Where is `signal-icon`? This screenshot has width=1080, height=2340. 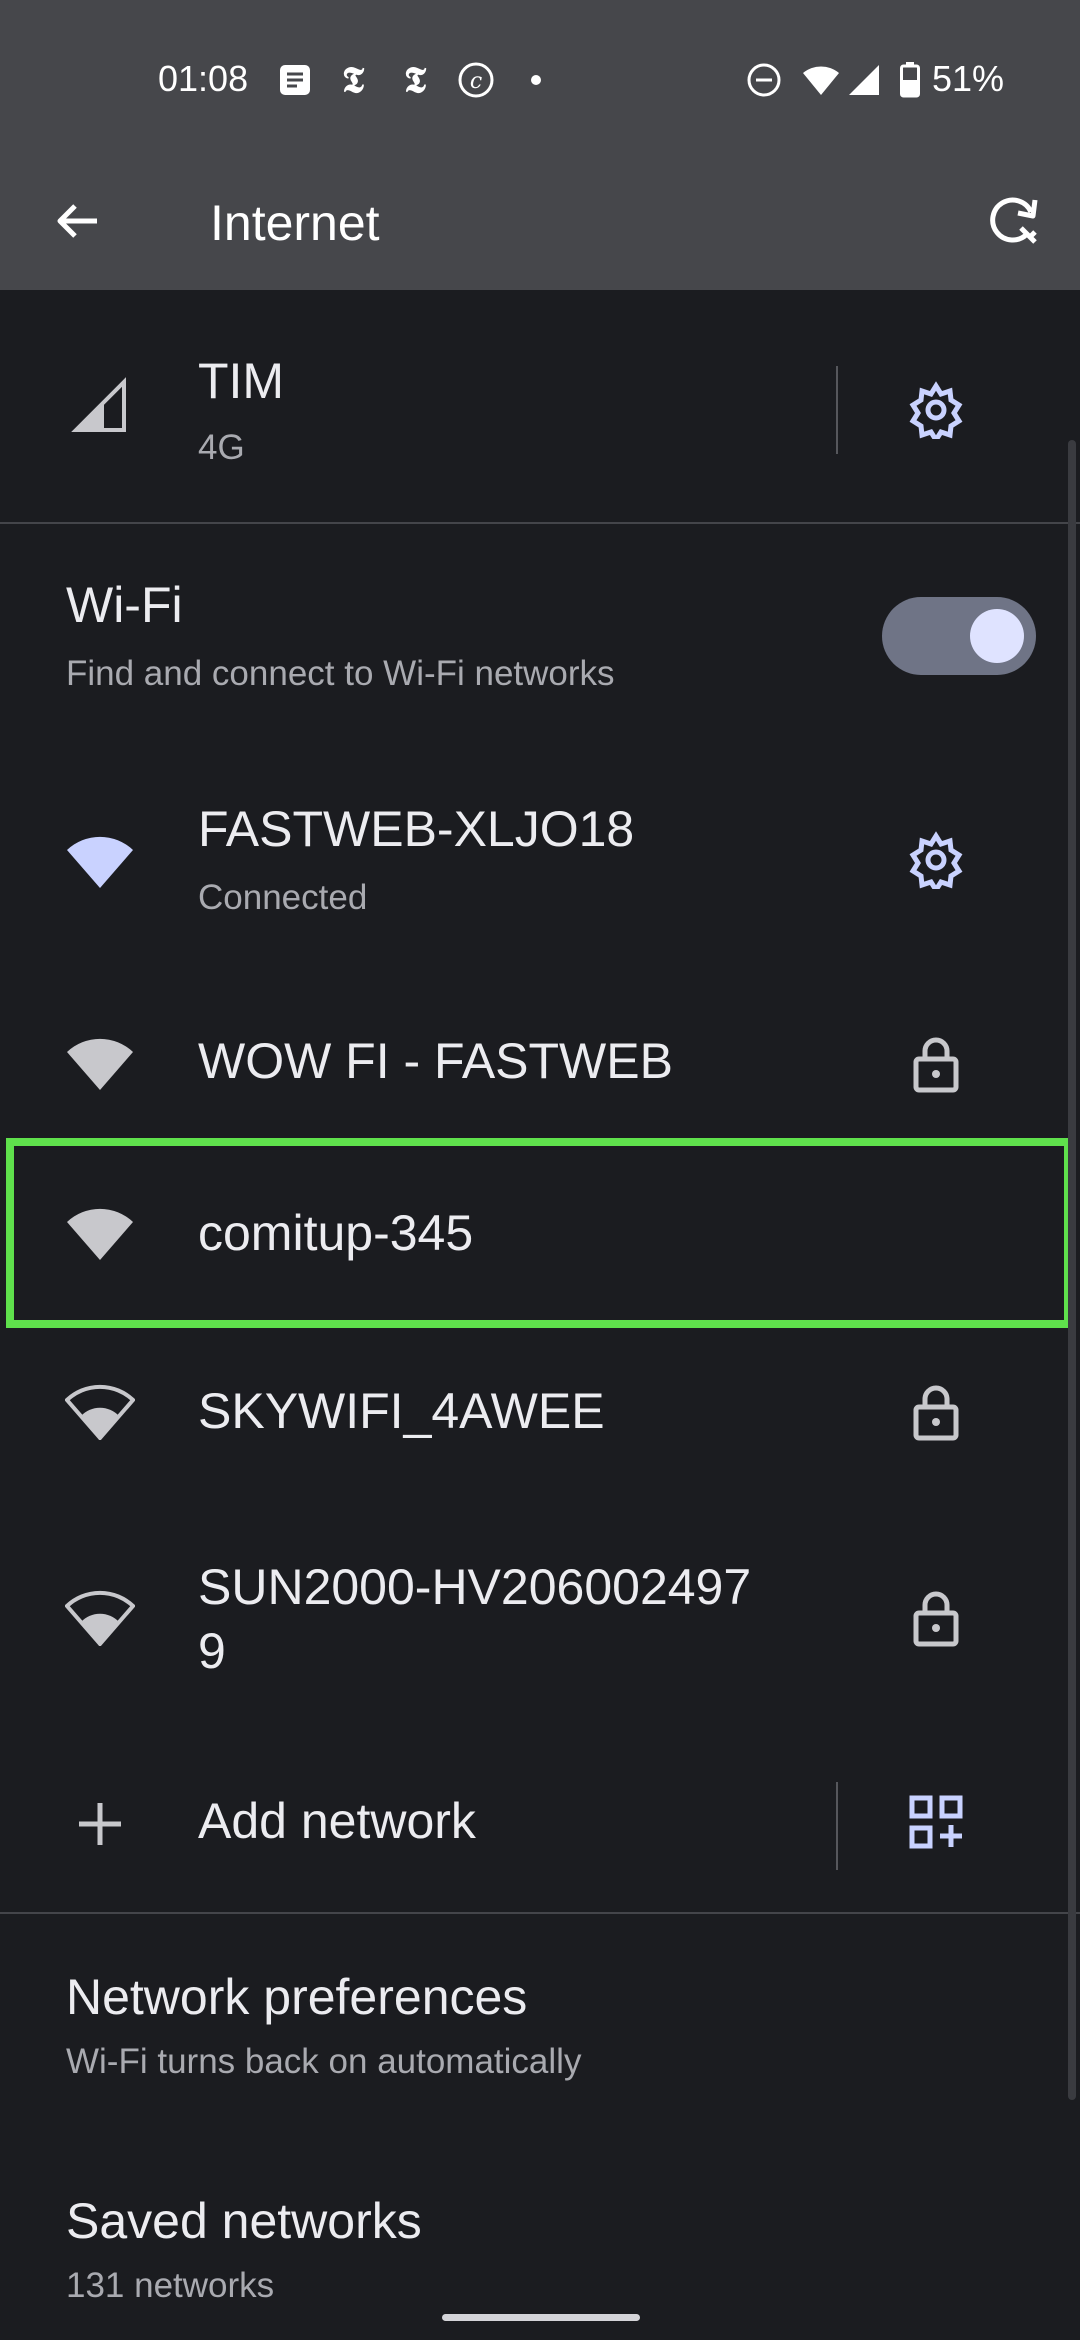
signal-icon is located at coordinates (864, 80).